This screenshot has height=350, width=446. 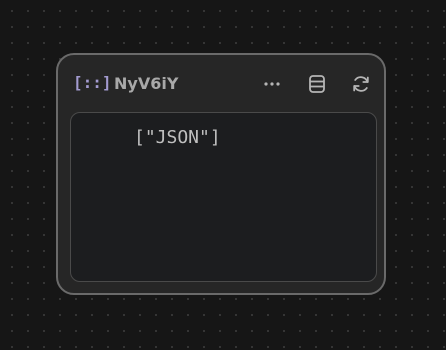 I want to click on refresh-button, so click(x=361, y=84).